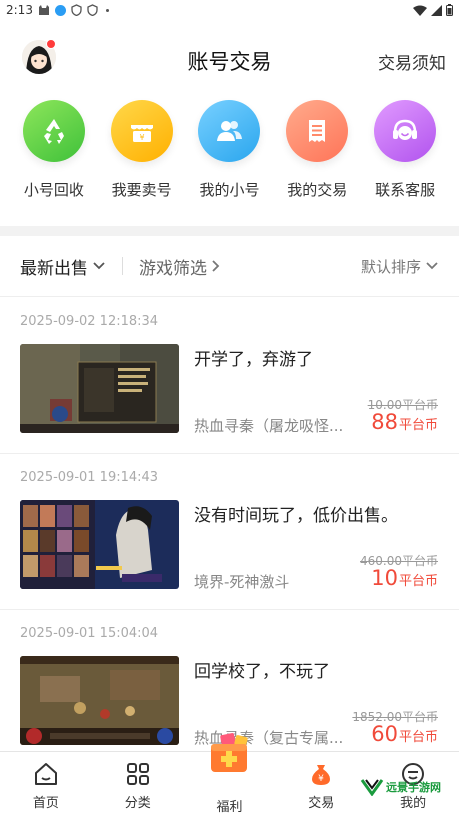 This screenshot has width=459, height=816. What do you see at coordinates (317, 131) in the screenshot?
I see `receipt-icon` at bounding box center [317, 131].